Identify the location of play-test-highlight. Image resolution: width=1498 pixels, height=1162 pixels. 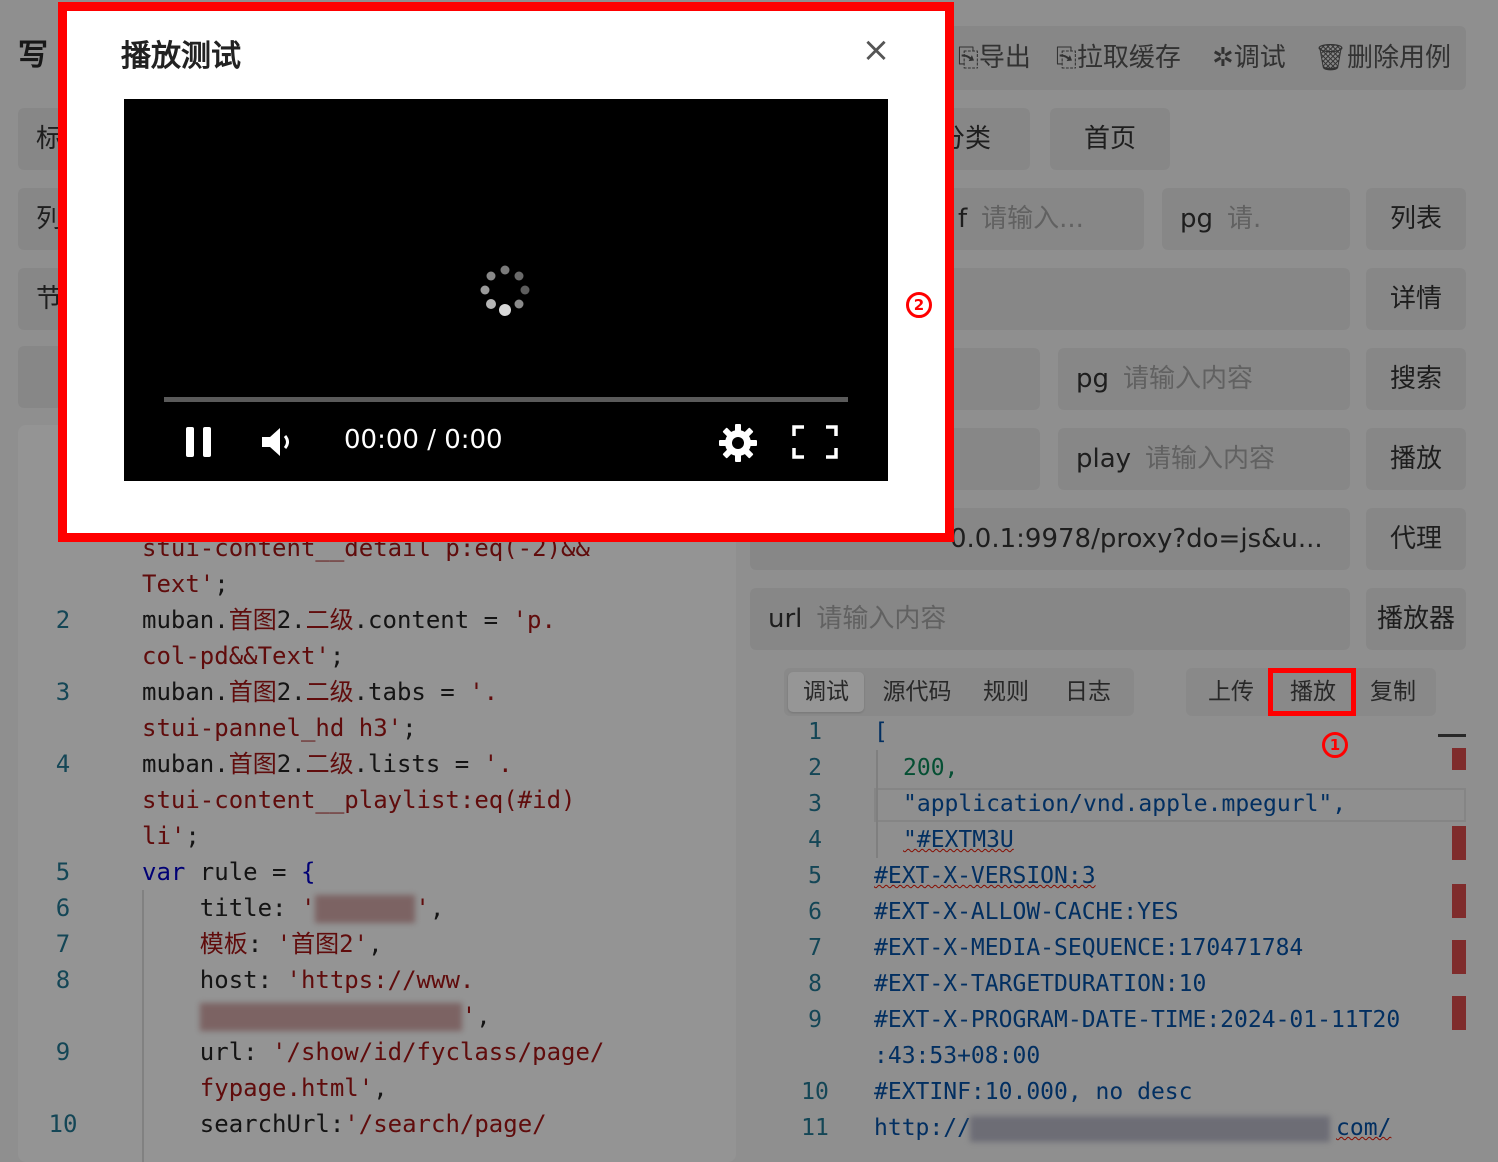
(1312, 692).